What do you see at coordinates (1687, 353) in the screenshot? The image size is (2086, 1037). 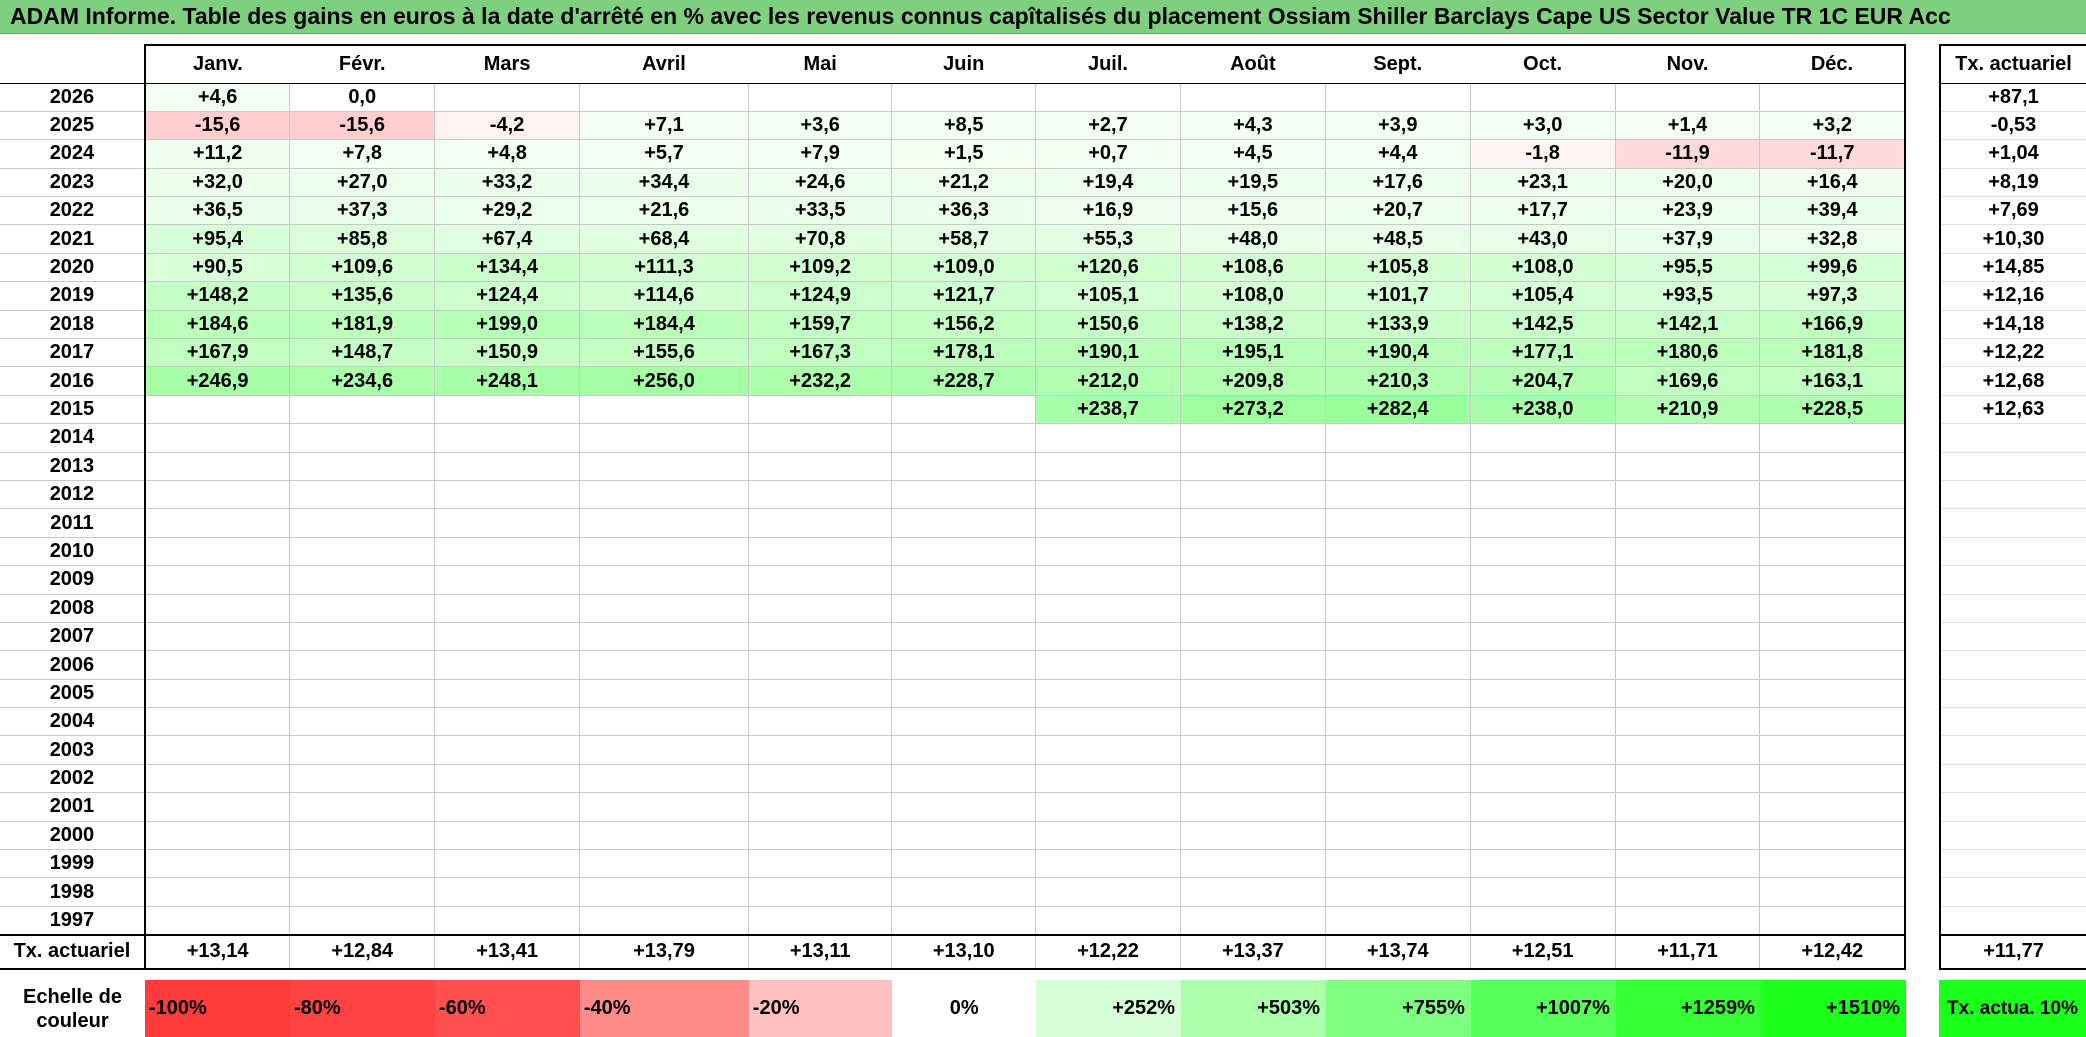 I see `gain-cell: +180,6` at bounding box center [1687, 353].